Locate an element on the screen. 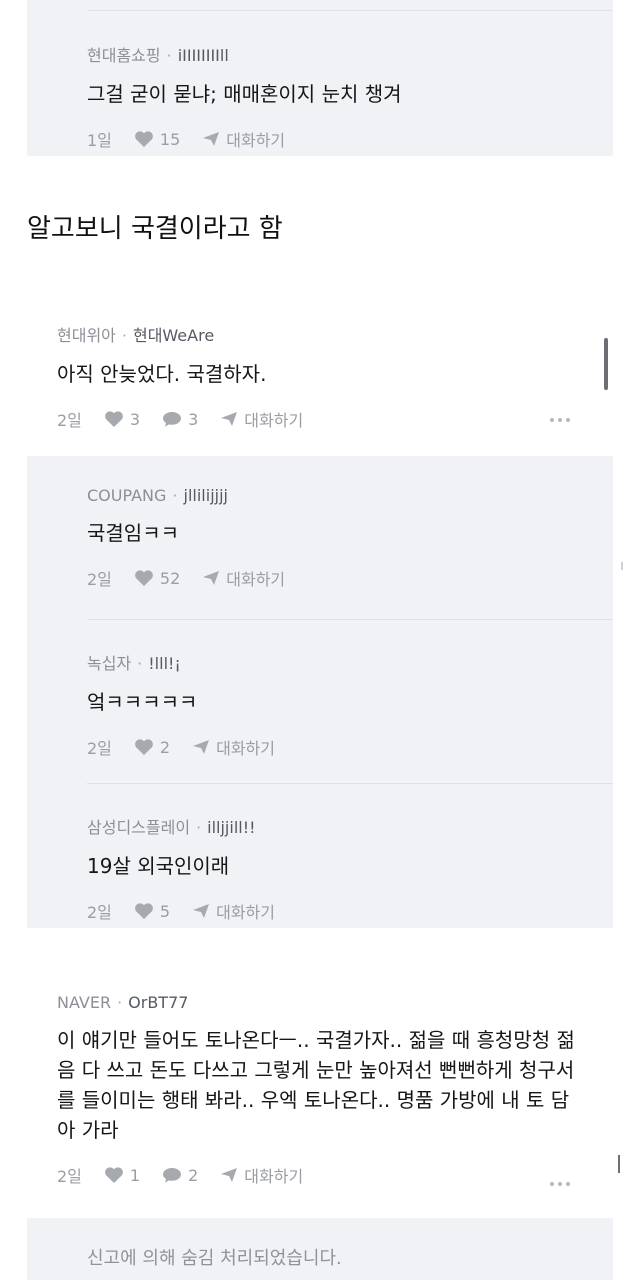 Image resolution: width=640 pixels, height=1280 pixels. like-count: 2 is located at coordinates (165, 747).